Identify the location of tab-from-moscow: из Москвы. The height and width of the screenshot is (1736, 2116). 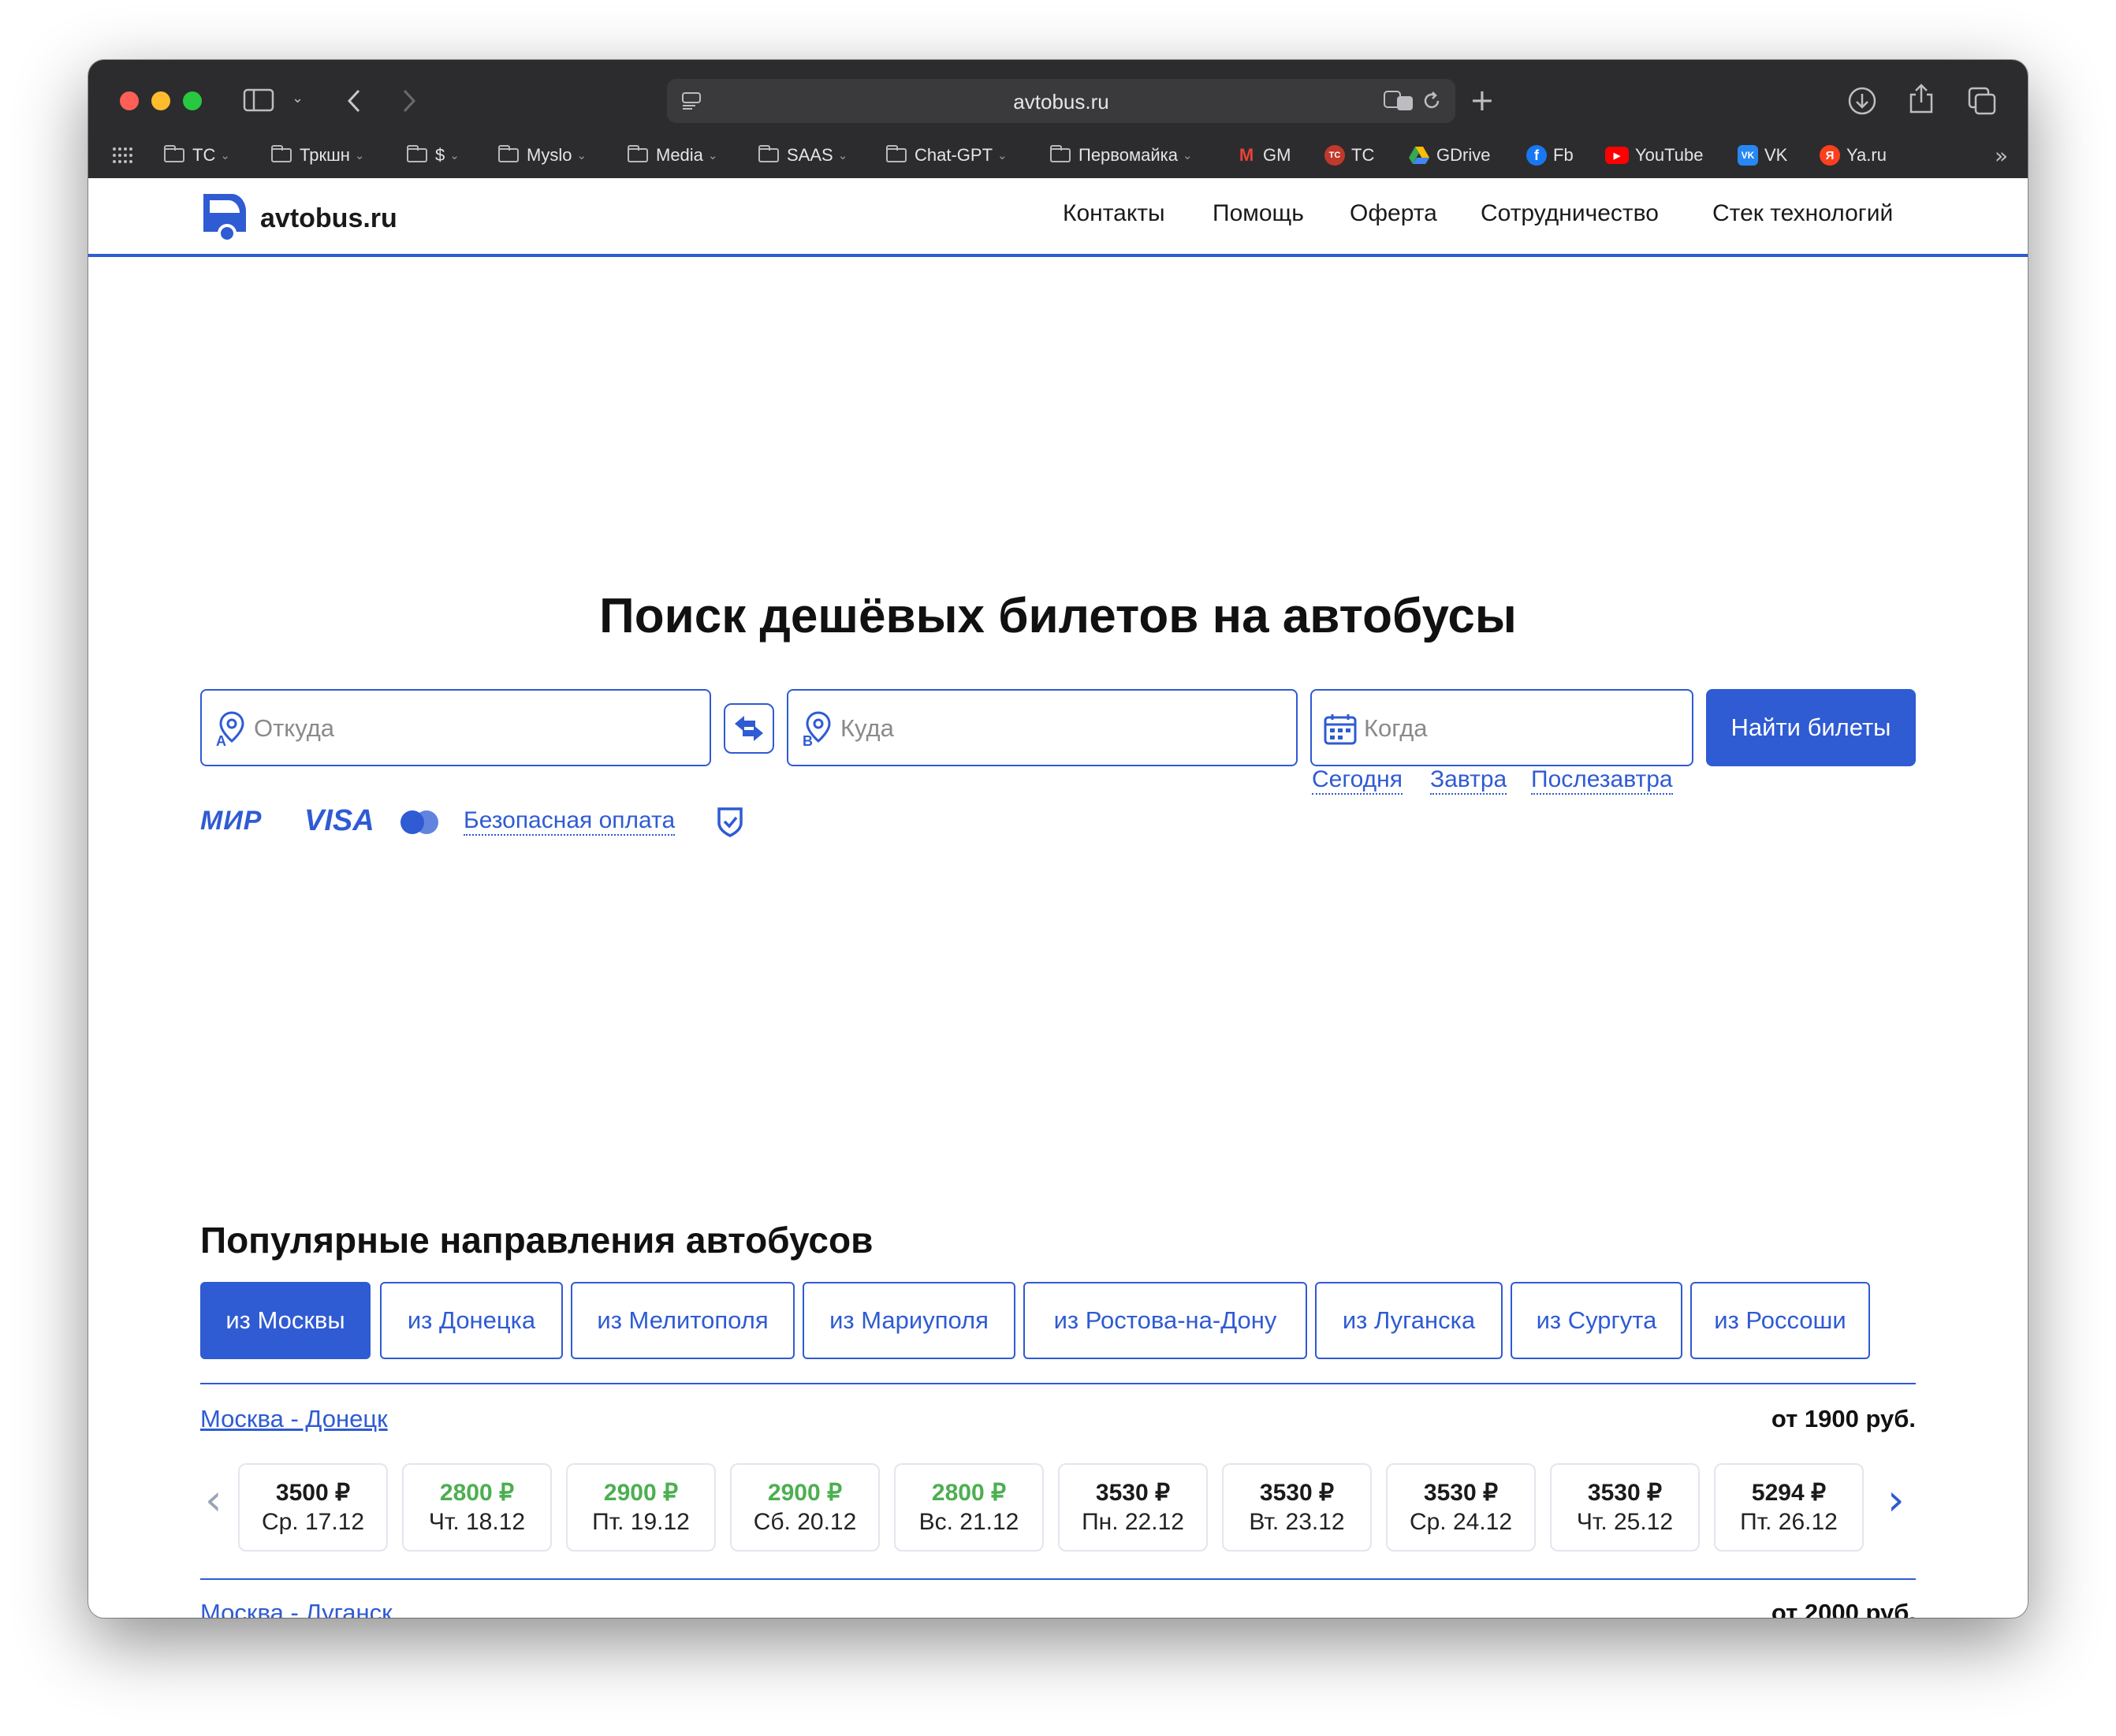
(285, 1320).